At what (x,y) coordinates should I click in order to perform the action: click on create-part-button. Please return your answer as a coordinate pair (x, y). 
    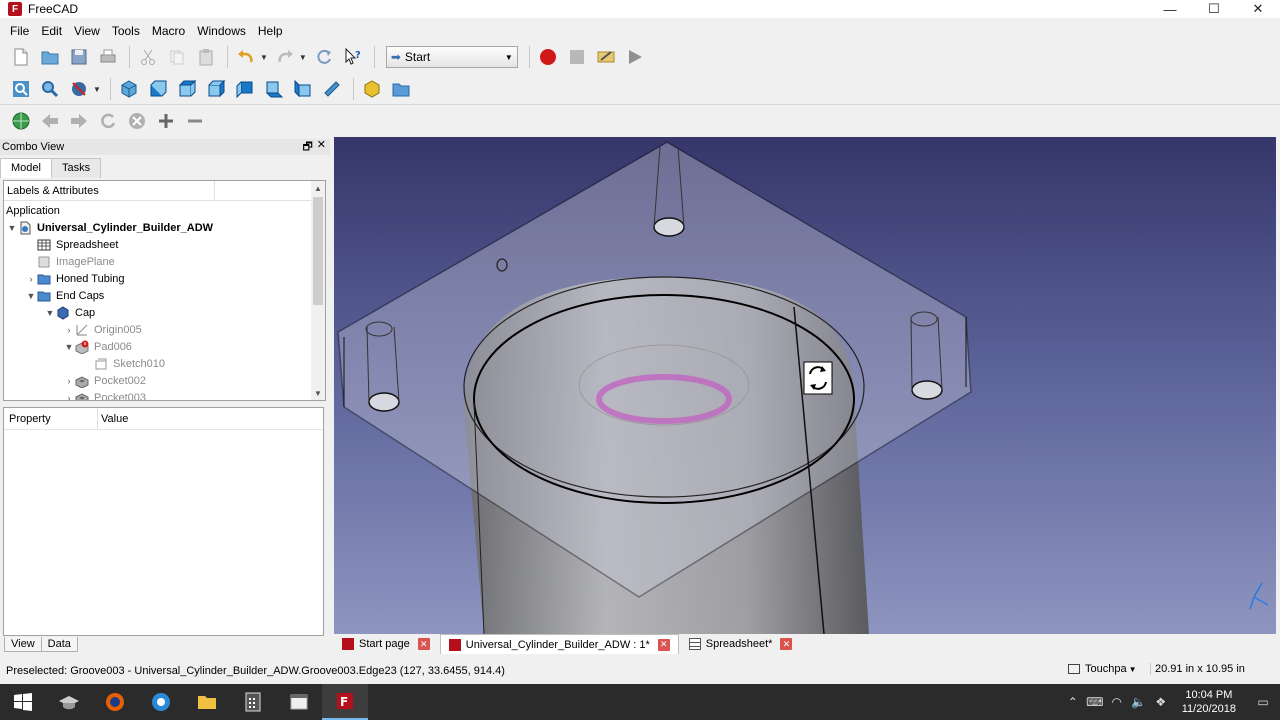
    Looking at the image, I should click on (372, 89).